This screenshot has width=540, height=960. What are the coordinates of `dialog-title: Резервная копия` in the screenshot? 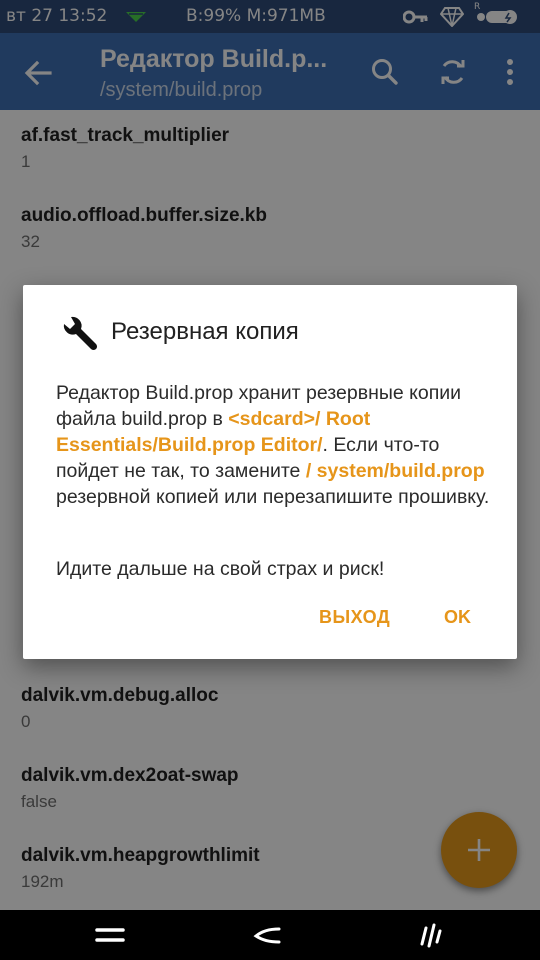 It's located at (205, 331).